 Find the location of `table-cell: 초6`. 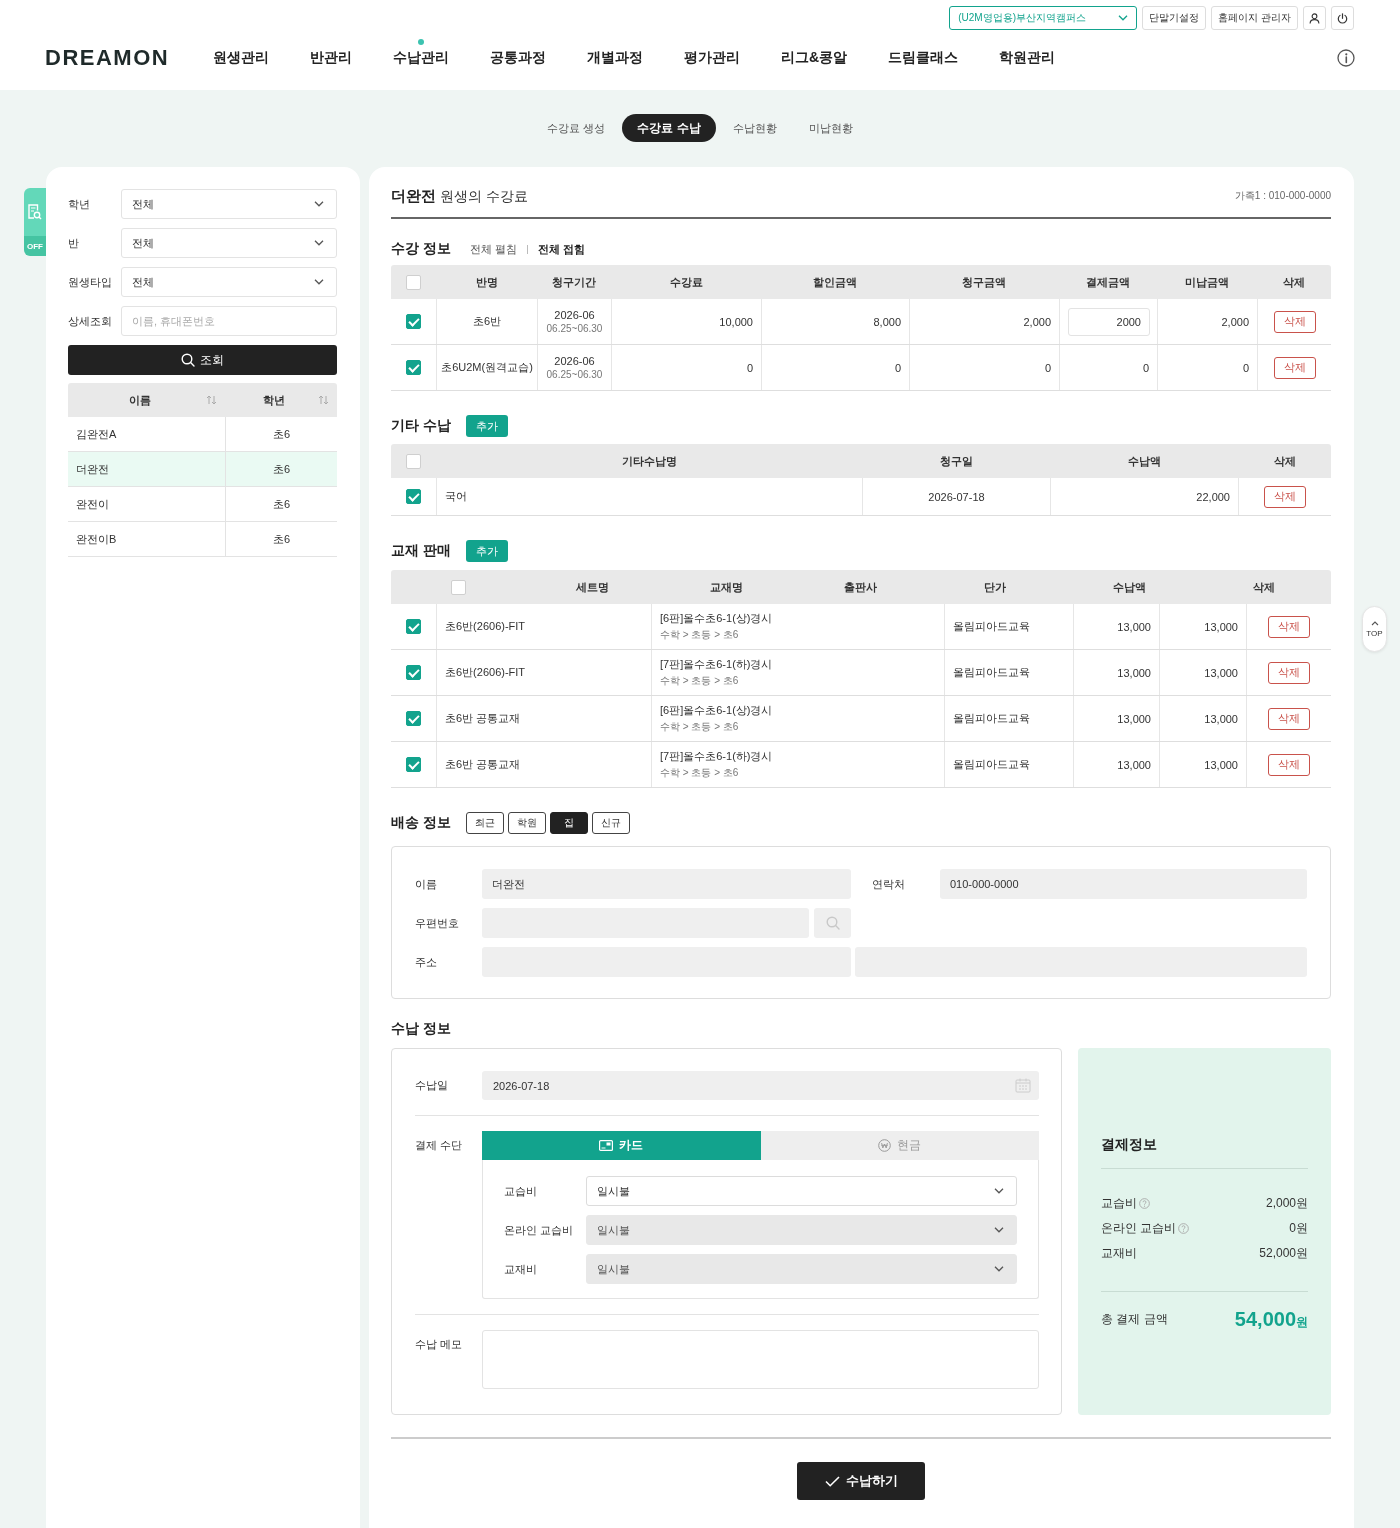

table-cell: 초6 is located at coordinates (281, 539).